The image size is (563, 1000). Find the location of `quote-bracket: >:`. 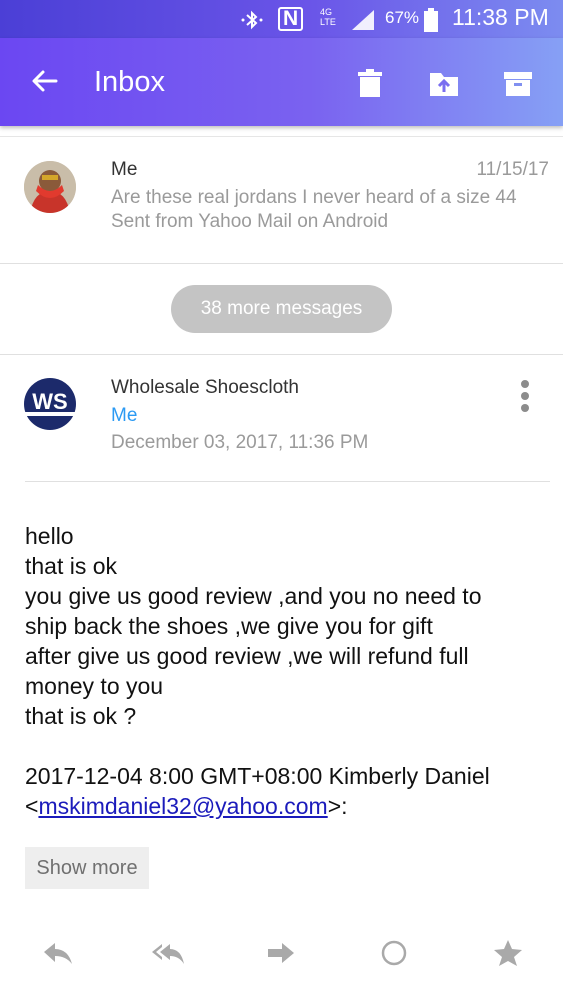

quote-bracket: >: is located at coordinates (337, 806).